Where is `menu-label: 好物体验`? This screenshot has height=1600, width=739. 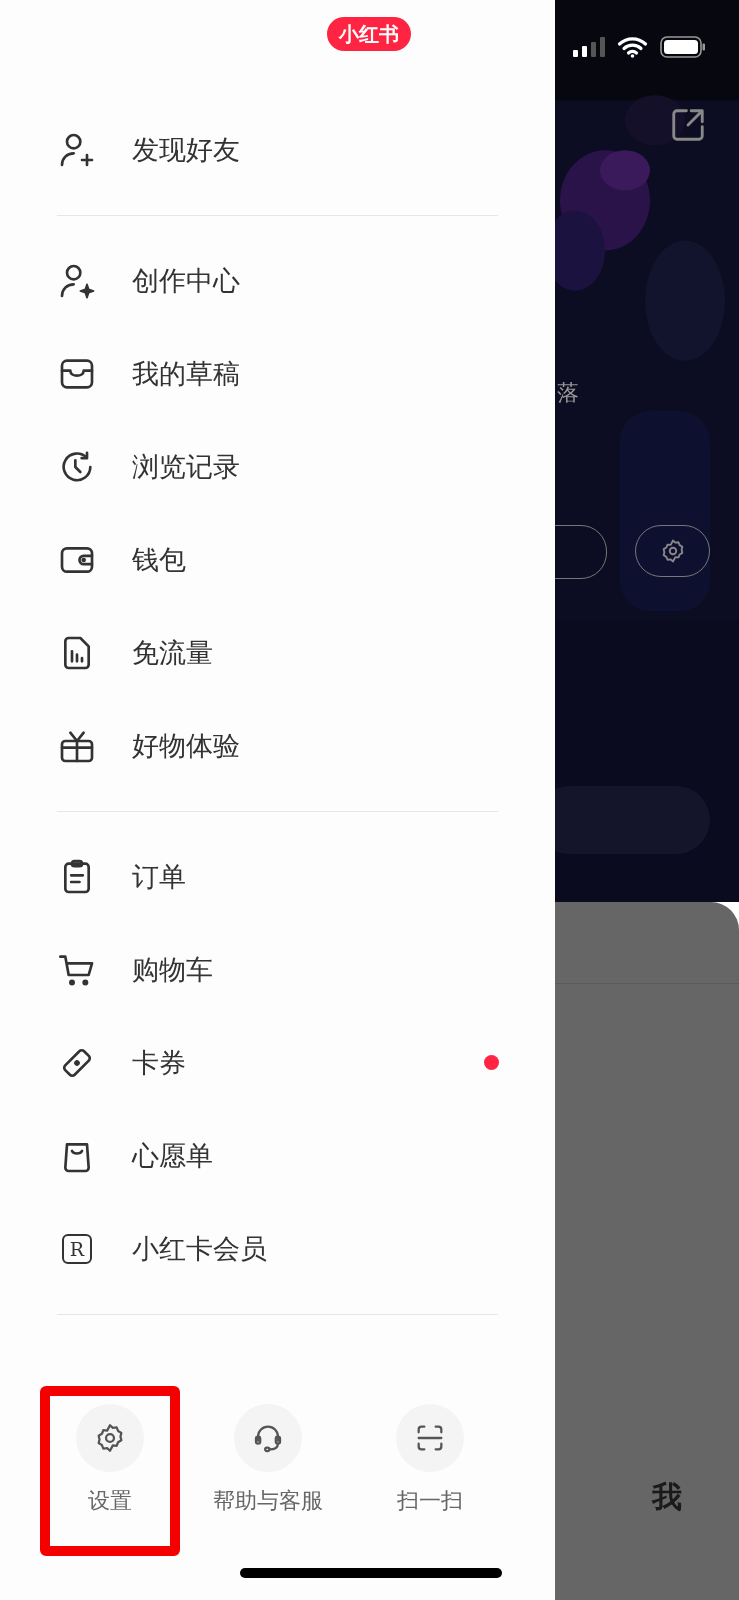
menu-label: 好物体验 is located at coordinates (186, 745).